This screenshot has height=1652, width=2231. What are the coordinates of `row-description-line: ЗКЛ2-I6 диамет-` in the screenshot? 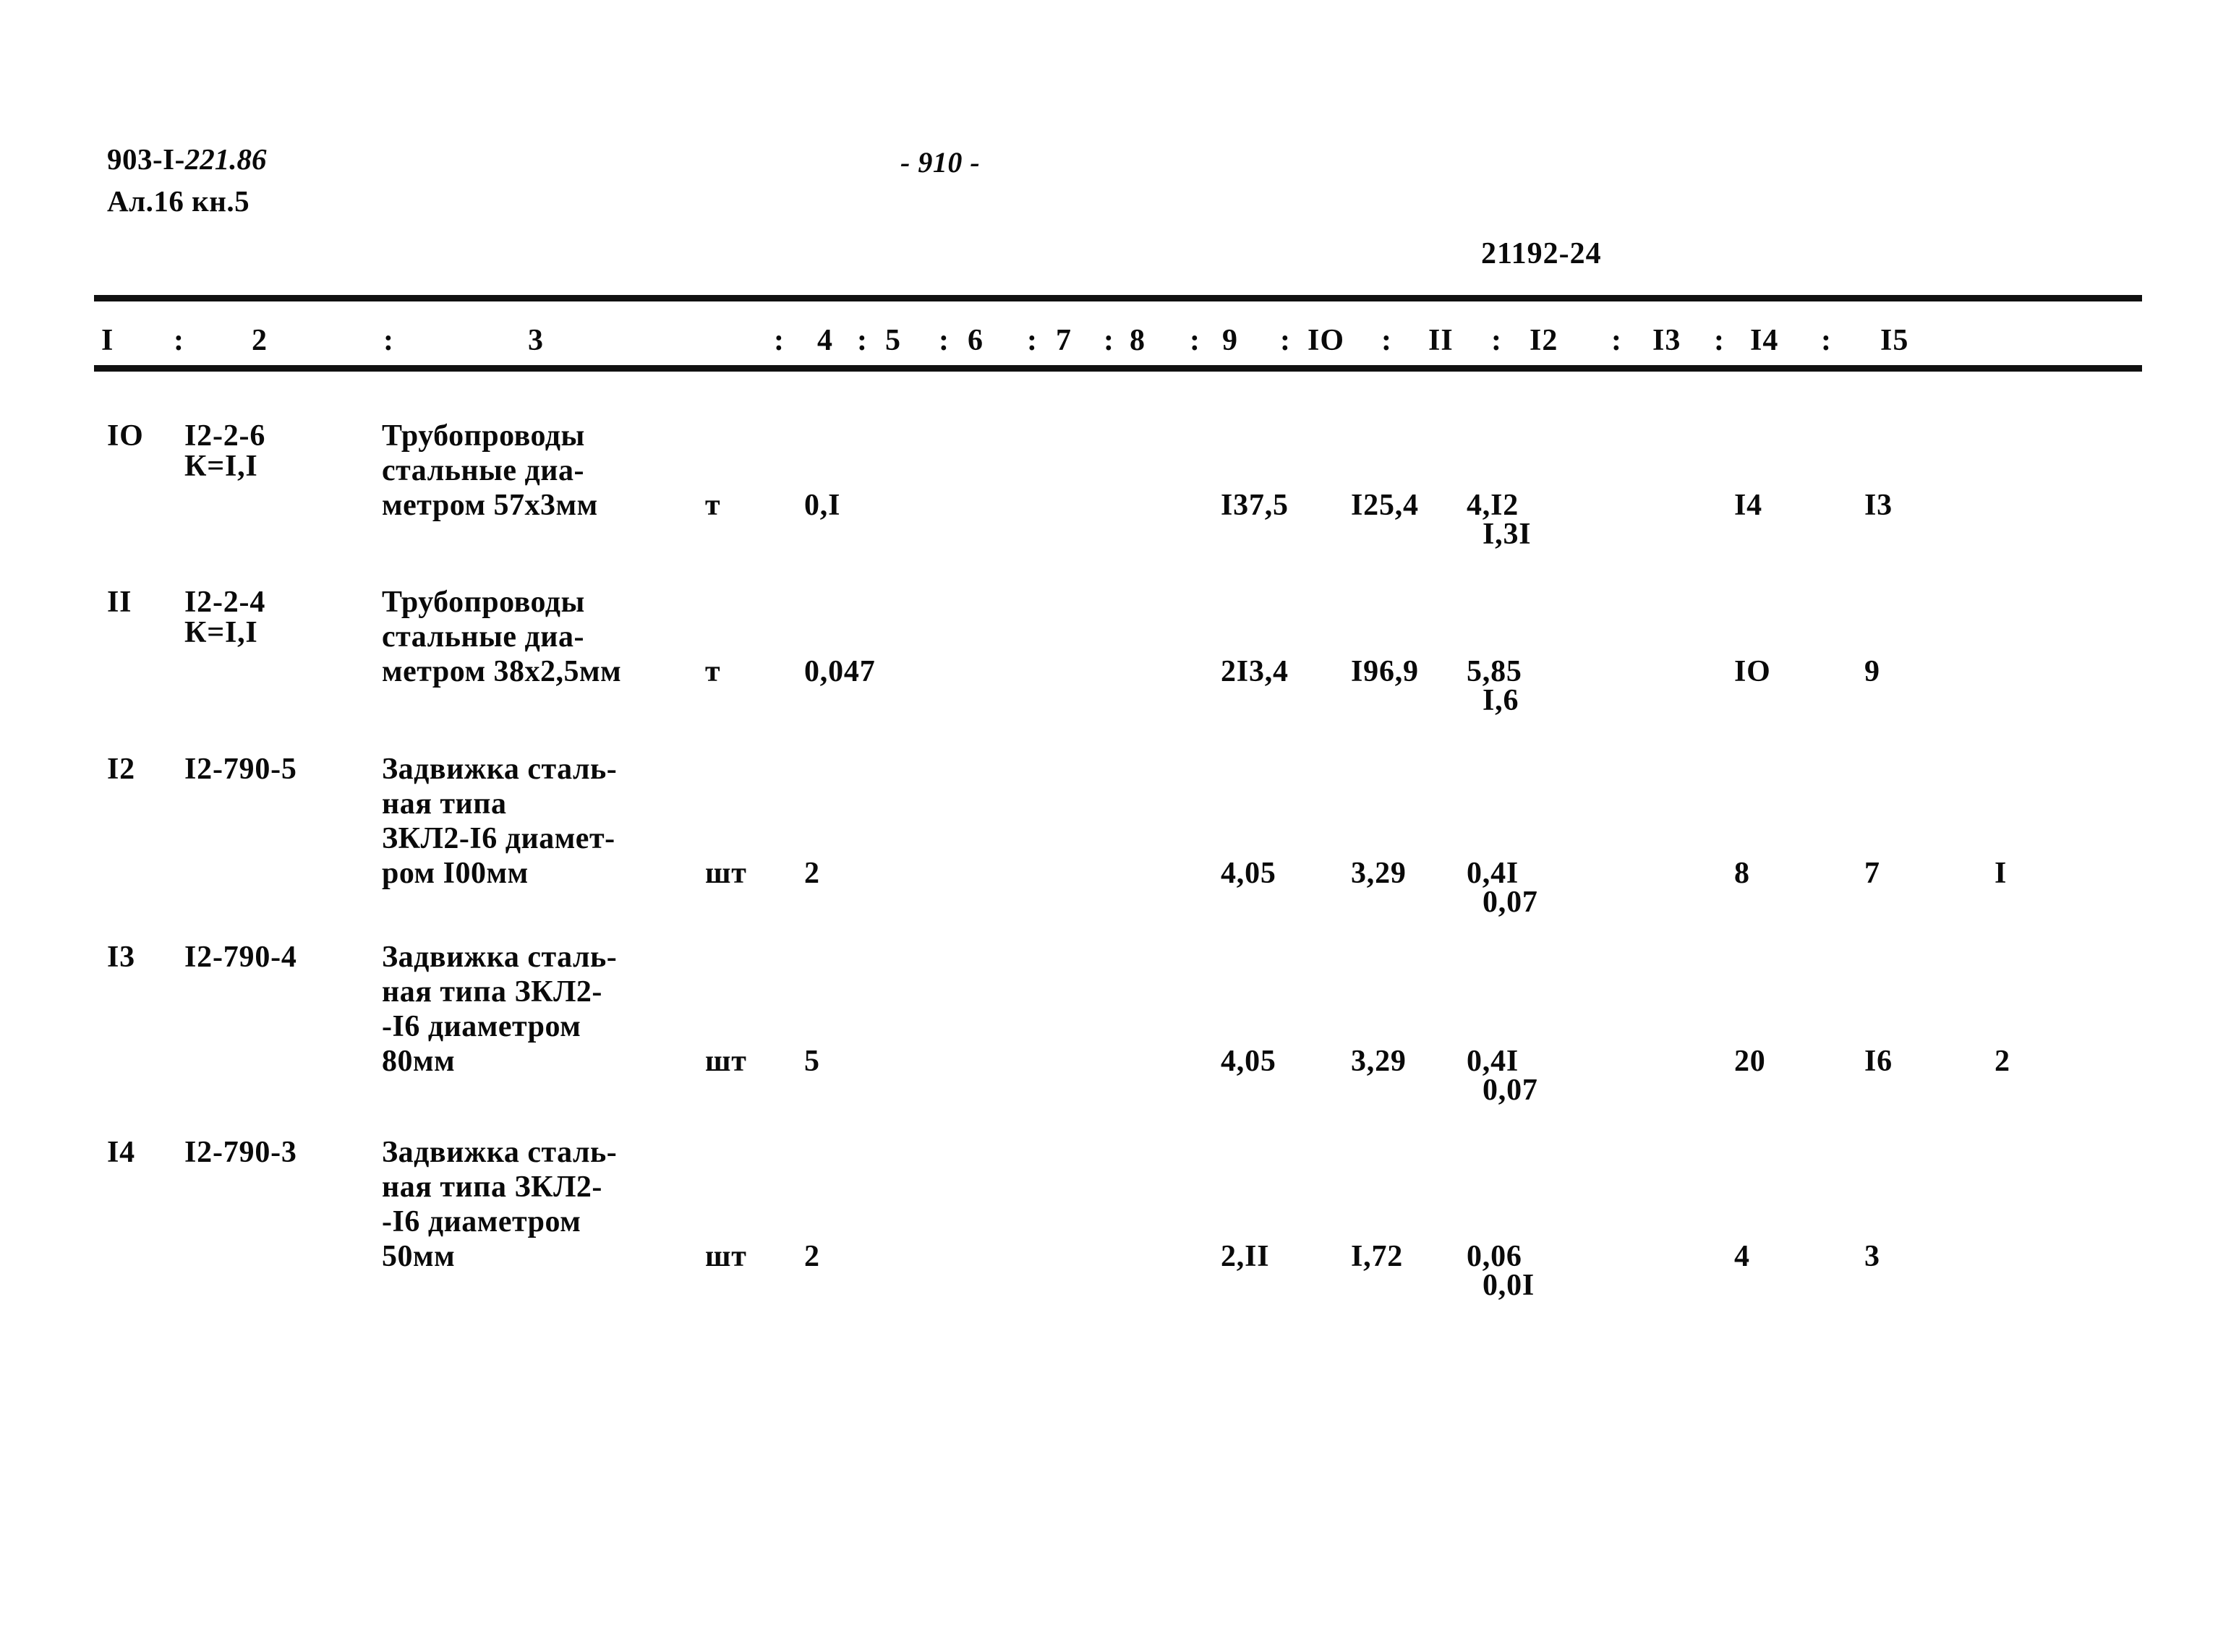 It's located at (498, 839).